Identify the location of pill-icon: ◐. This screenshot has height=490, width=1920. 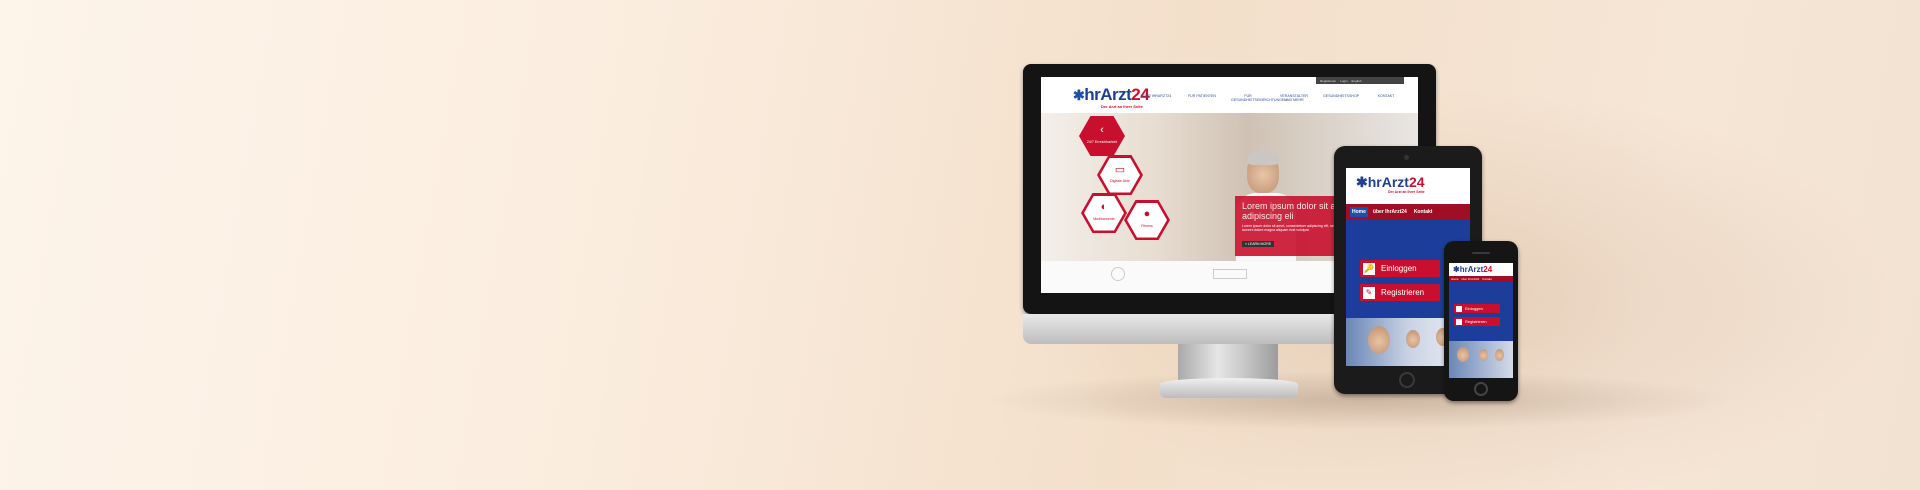
(1104, 207).